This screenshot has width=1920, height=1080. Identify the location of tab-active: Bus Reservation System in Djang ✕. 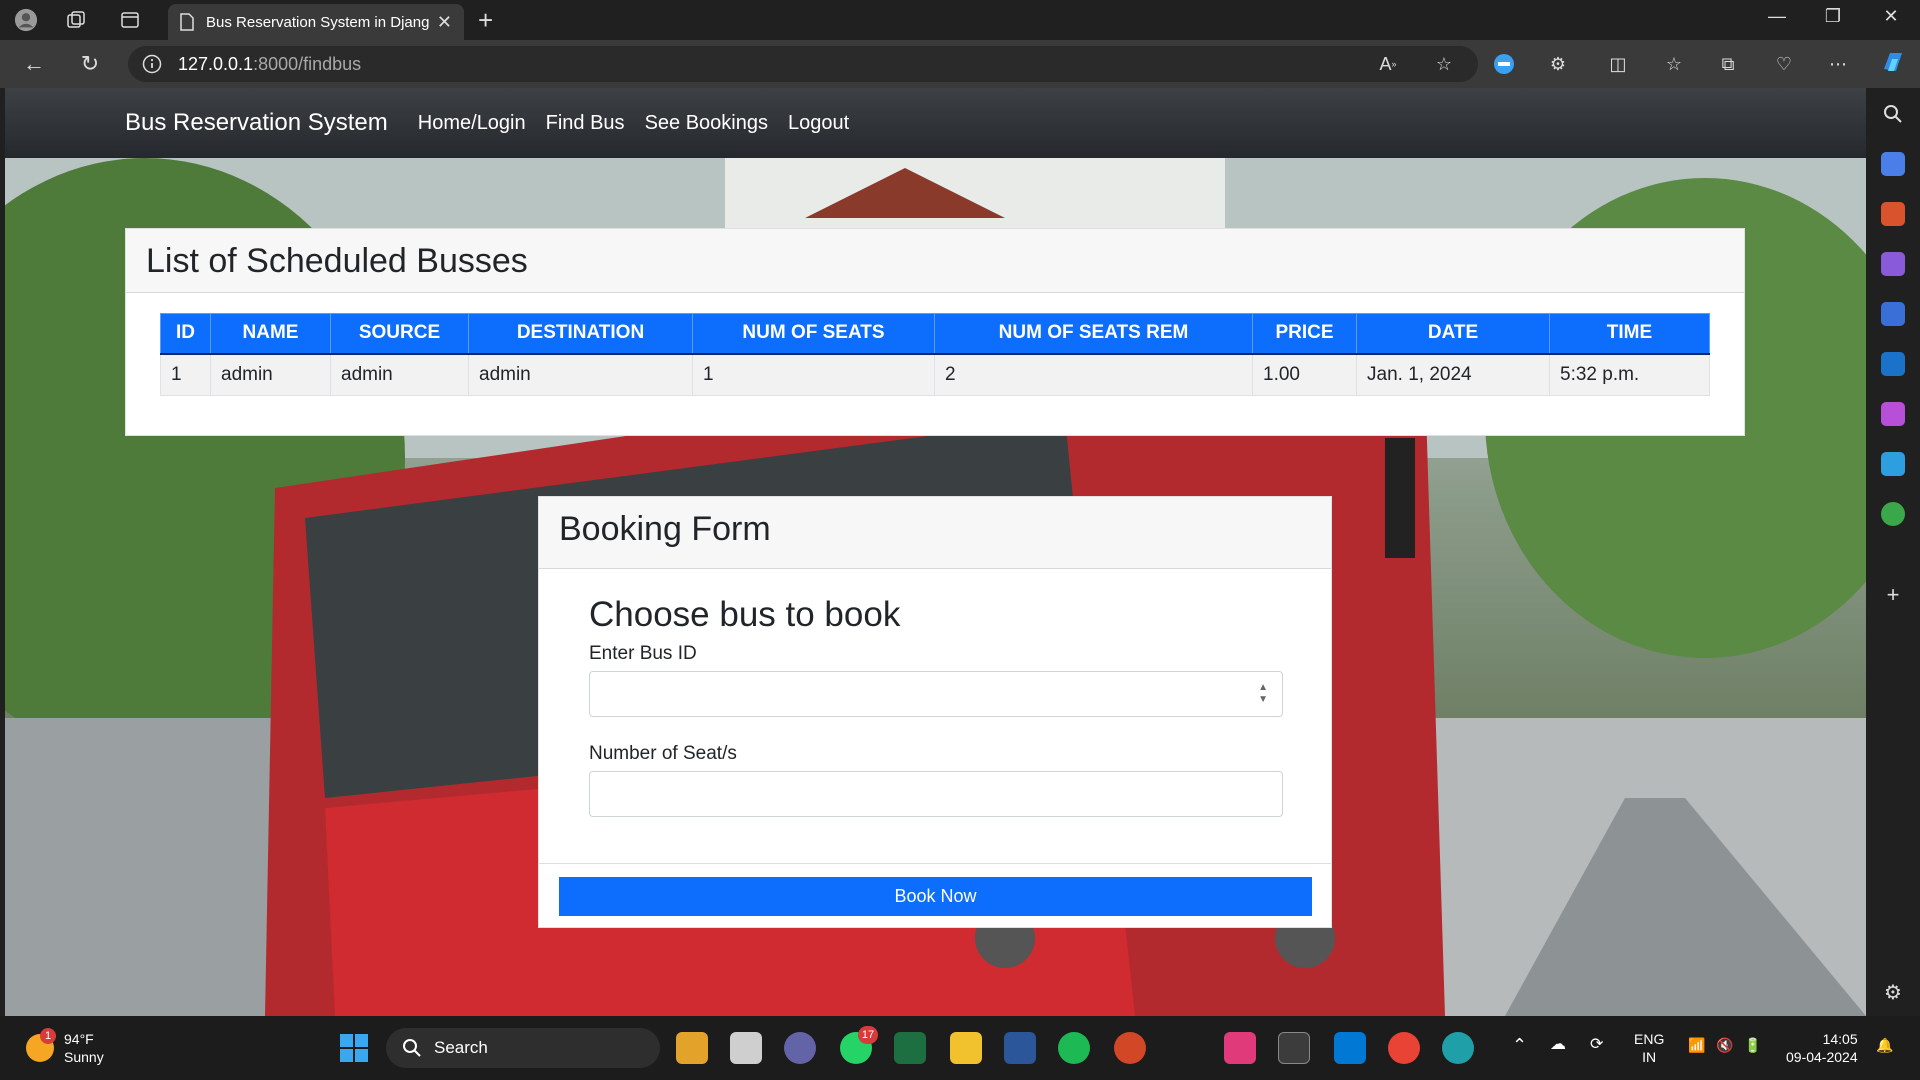
(316, 22).